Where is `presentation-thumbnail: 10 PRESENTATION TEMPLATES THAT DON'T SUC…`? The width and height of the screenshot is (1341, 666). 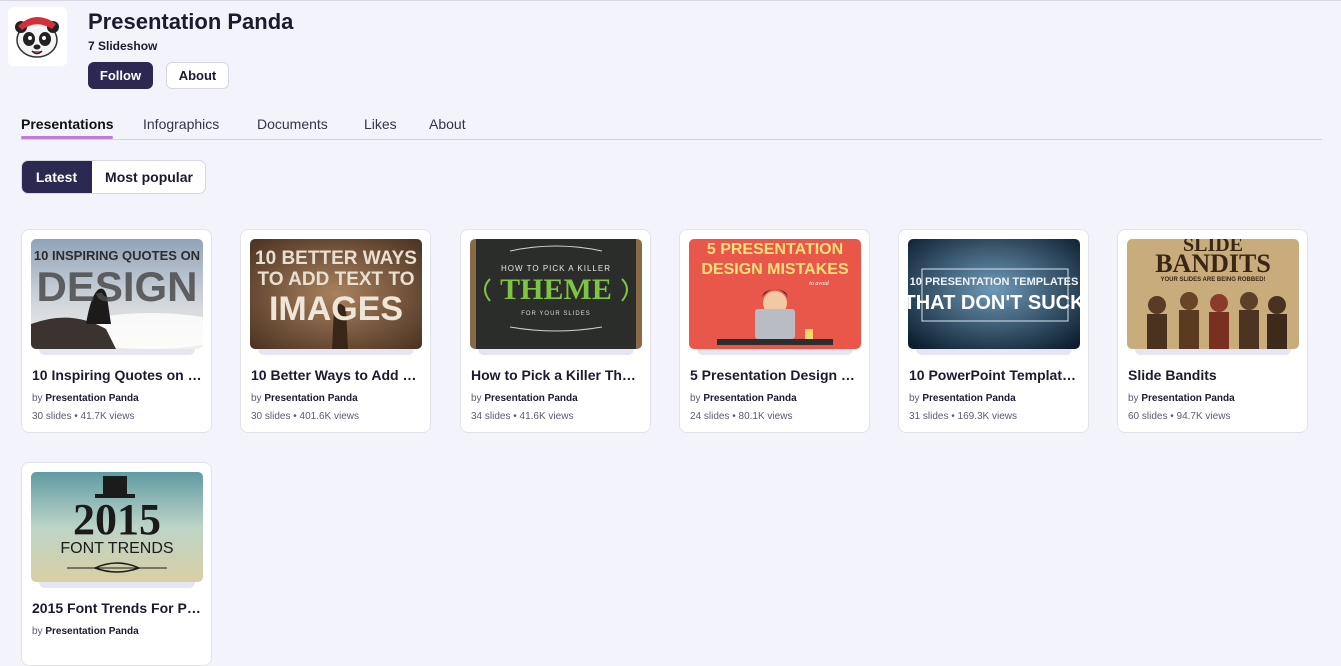 presentation-thumbnail: 10 PRESENTATION TEMPLATES THAT DON'T SUC… is located at coordinates (994, 294).